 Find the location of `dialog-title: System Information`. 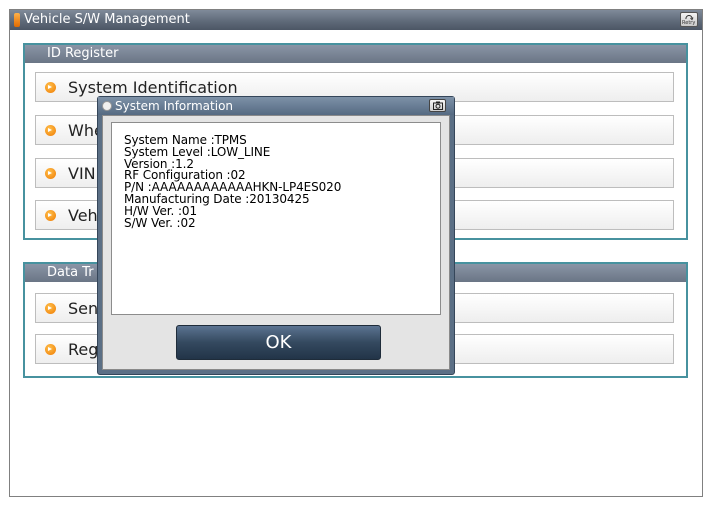

dialog-title: System Information is located at coordinates (174, 106).